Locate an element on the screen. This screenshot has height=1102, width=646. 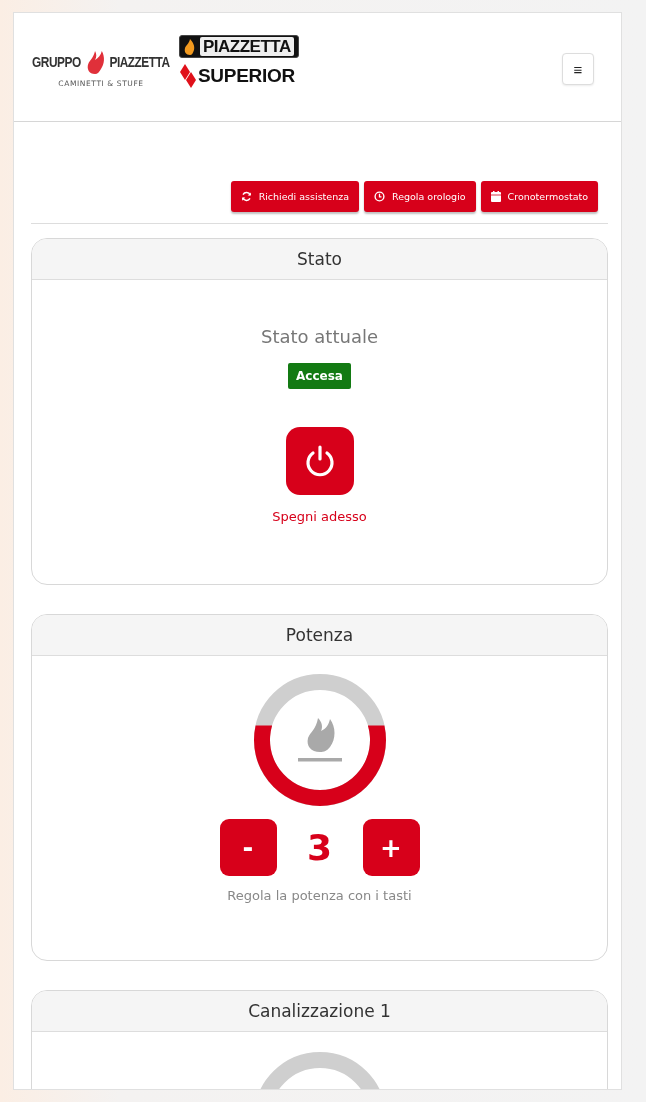
power-hint: Regola la potenza con i tasti is located at coordinates (319, 895).